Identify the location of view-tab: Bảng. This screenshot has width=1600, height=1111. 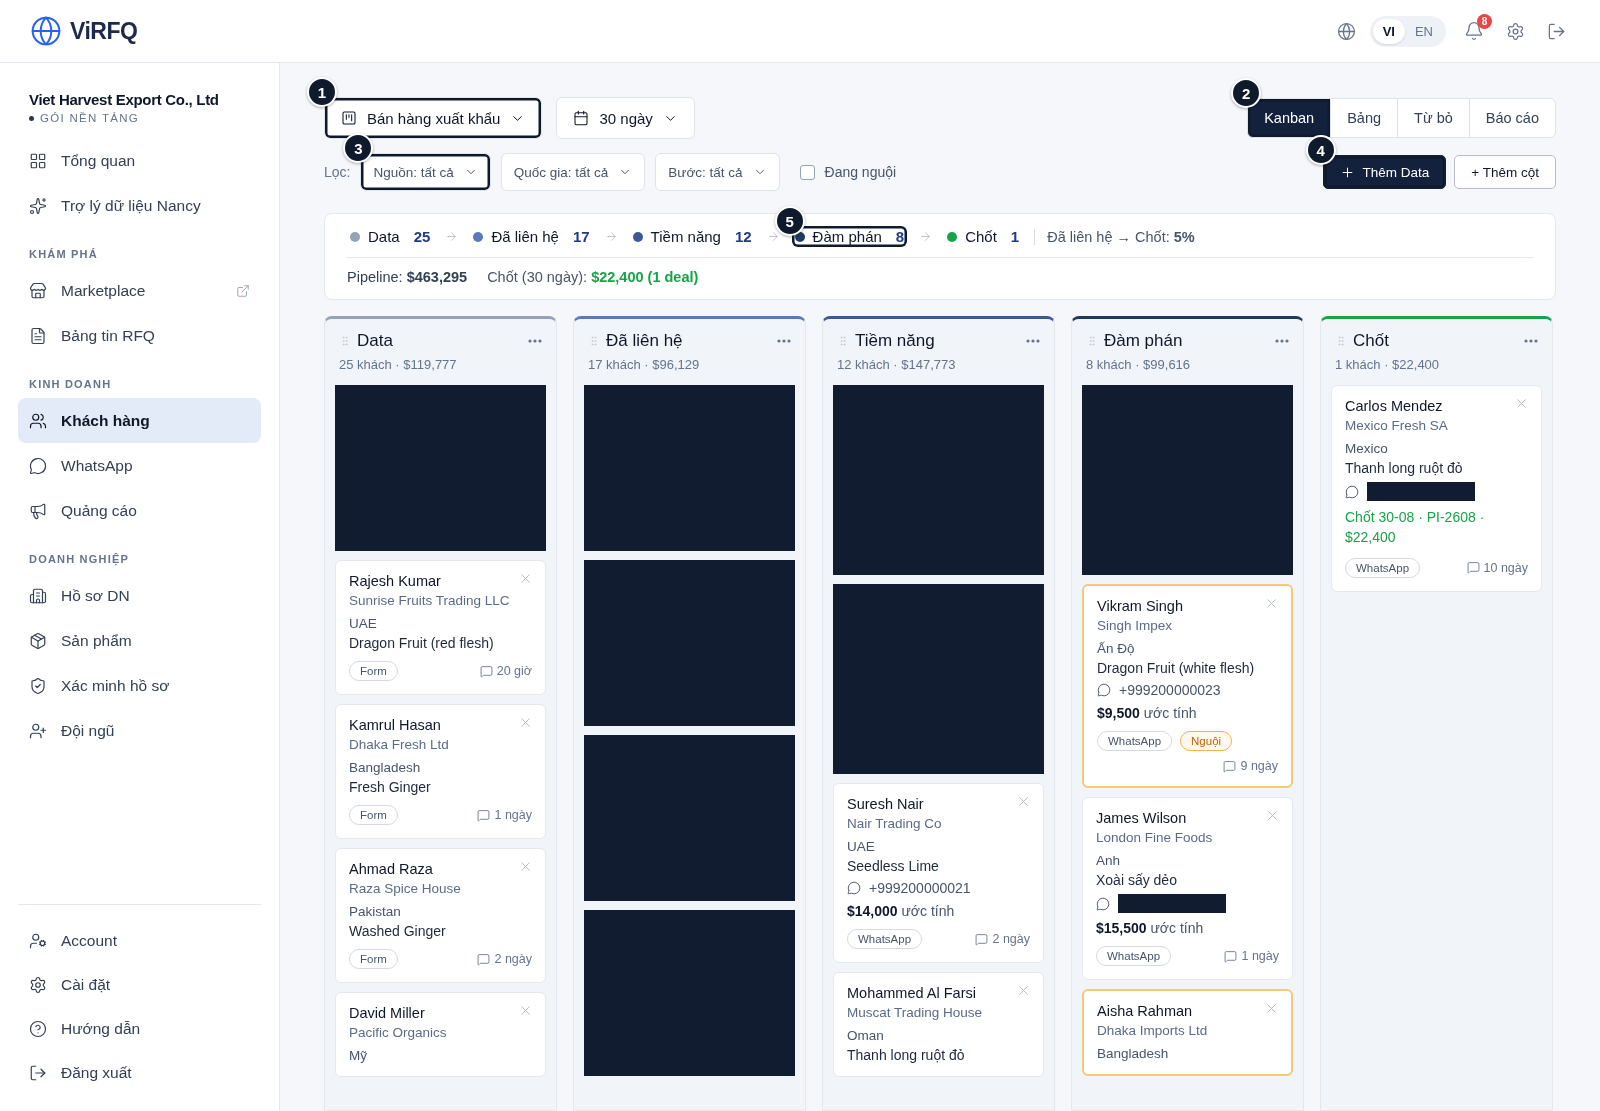
(1364, 118).